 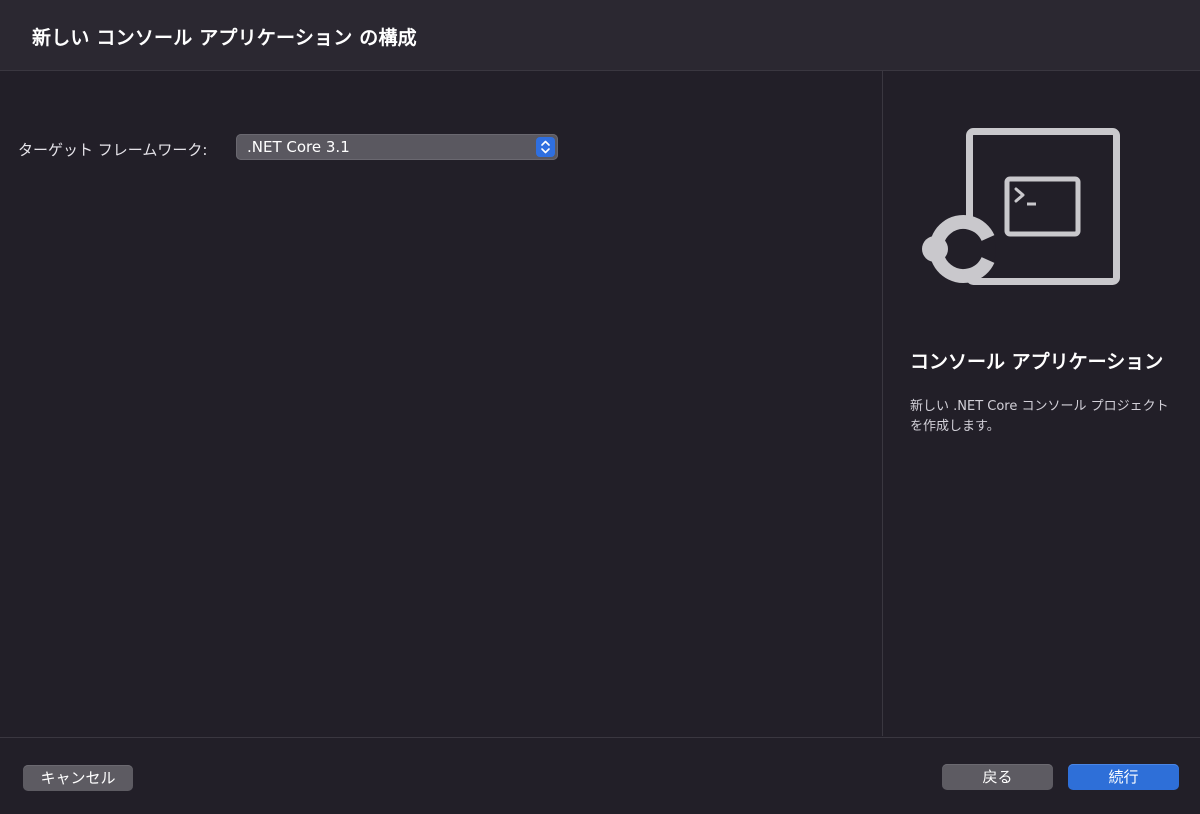 What do you see at coordinates (1123, 777) in the screenshot?
I see `continue-button: 続行` at bounding box center [1123, 777].